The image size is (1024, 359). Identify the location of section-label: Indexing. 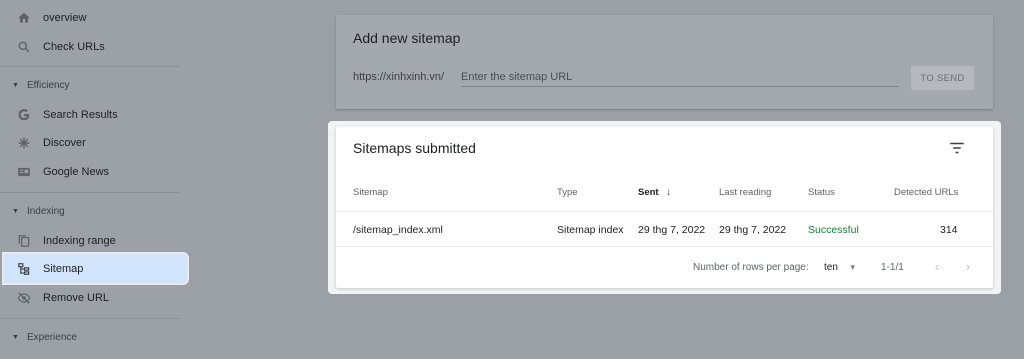
(45, 211).